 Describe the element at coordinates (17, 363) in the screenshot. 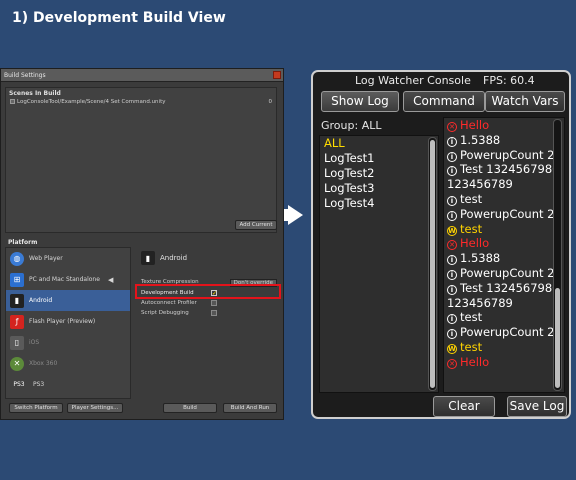

I see `xbox-icon: ✕` at that location.